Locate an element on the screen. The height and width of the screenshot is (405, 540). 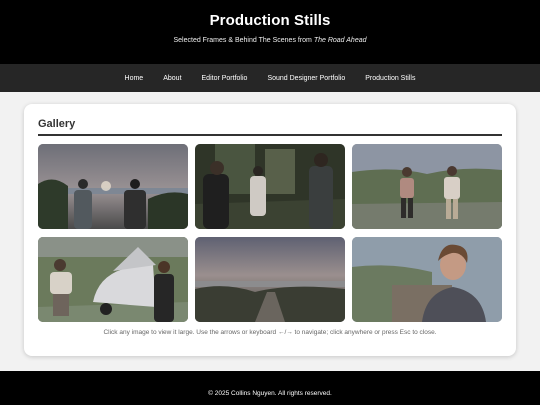
still-portrait is located at coordinates (427, 279).